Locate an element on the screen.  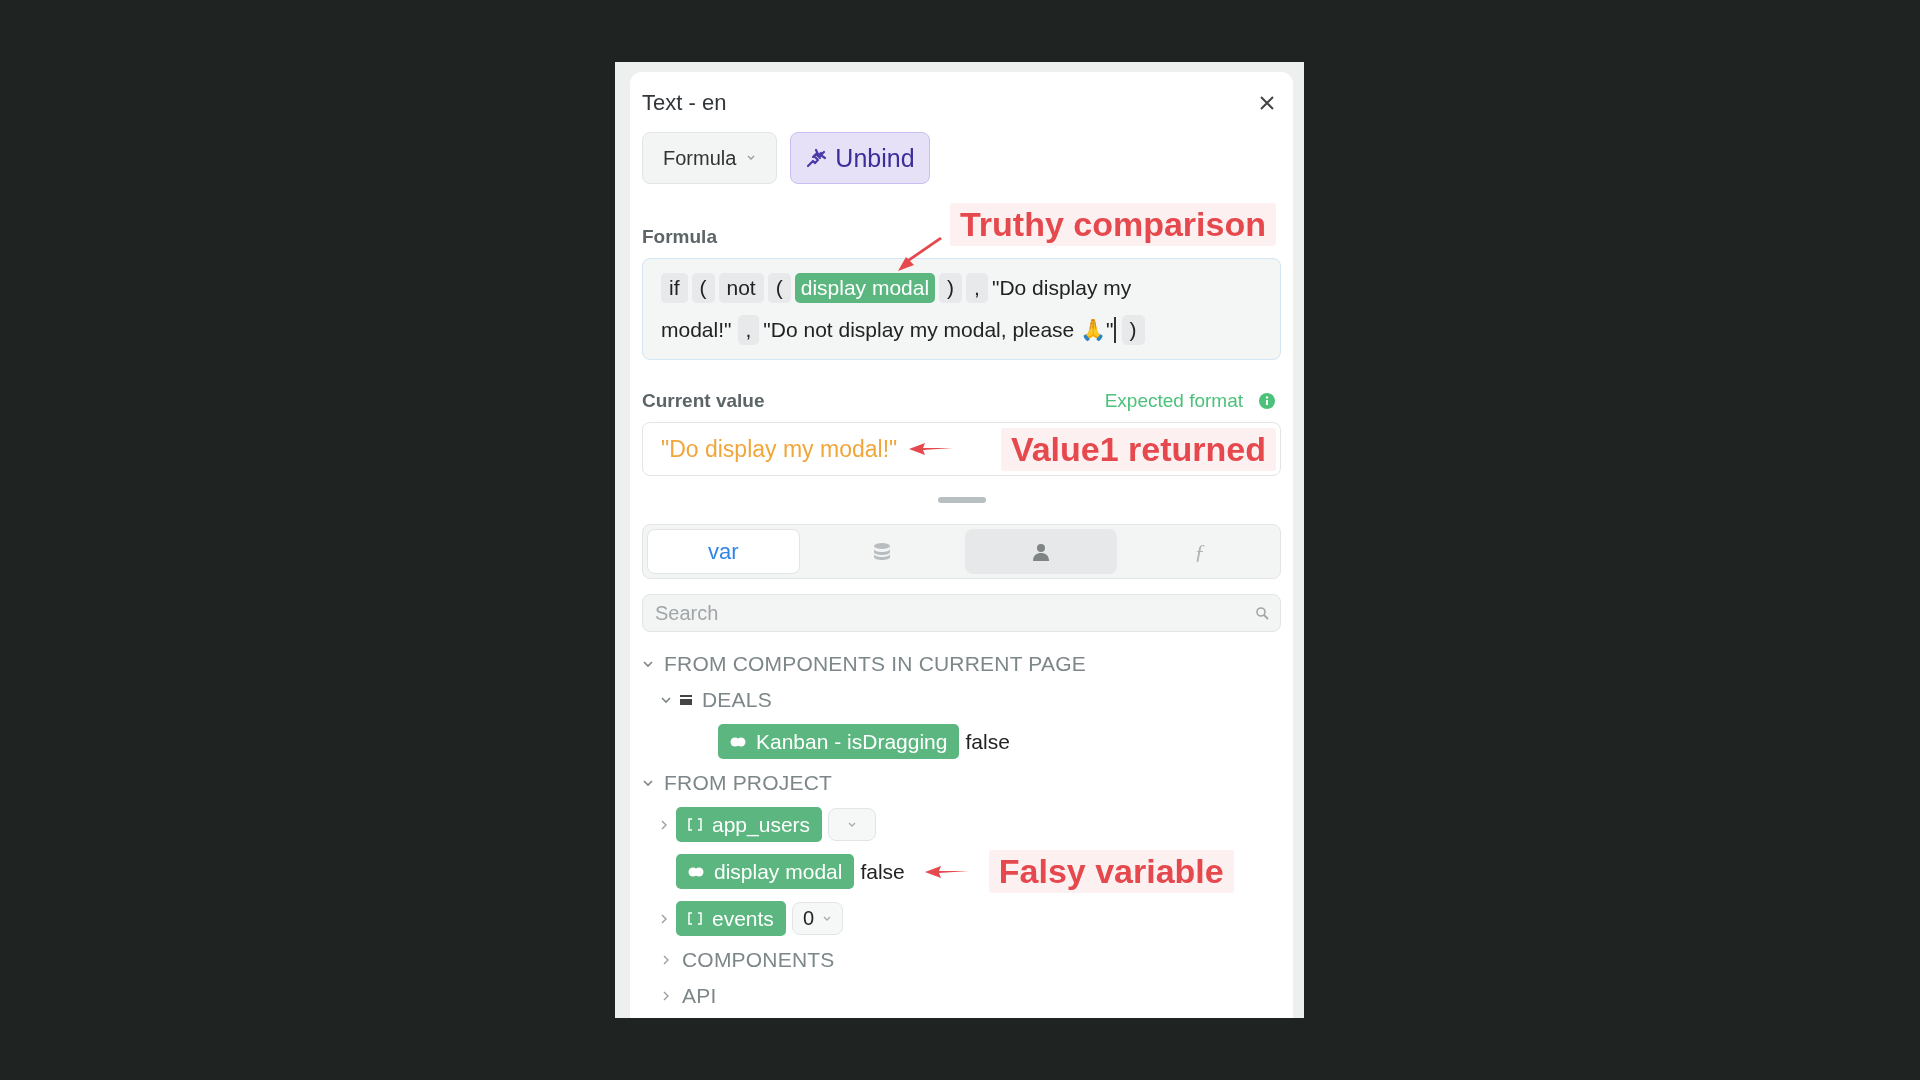
variable-chip: app_users is located at coordinates (749, 824).